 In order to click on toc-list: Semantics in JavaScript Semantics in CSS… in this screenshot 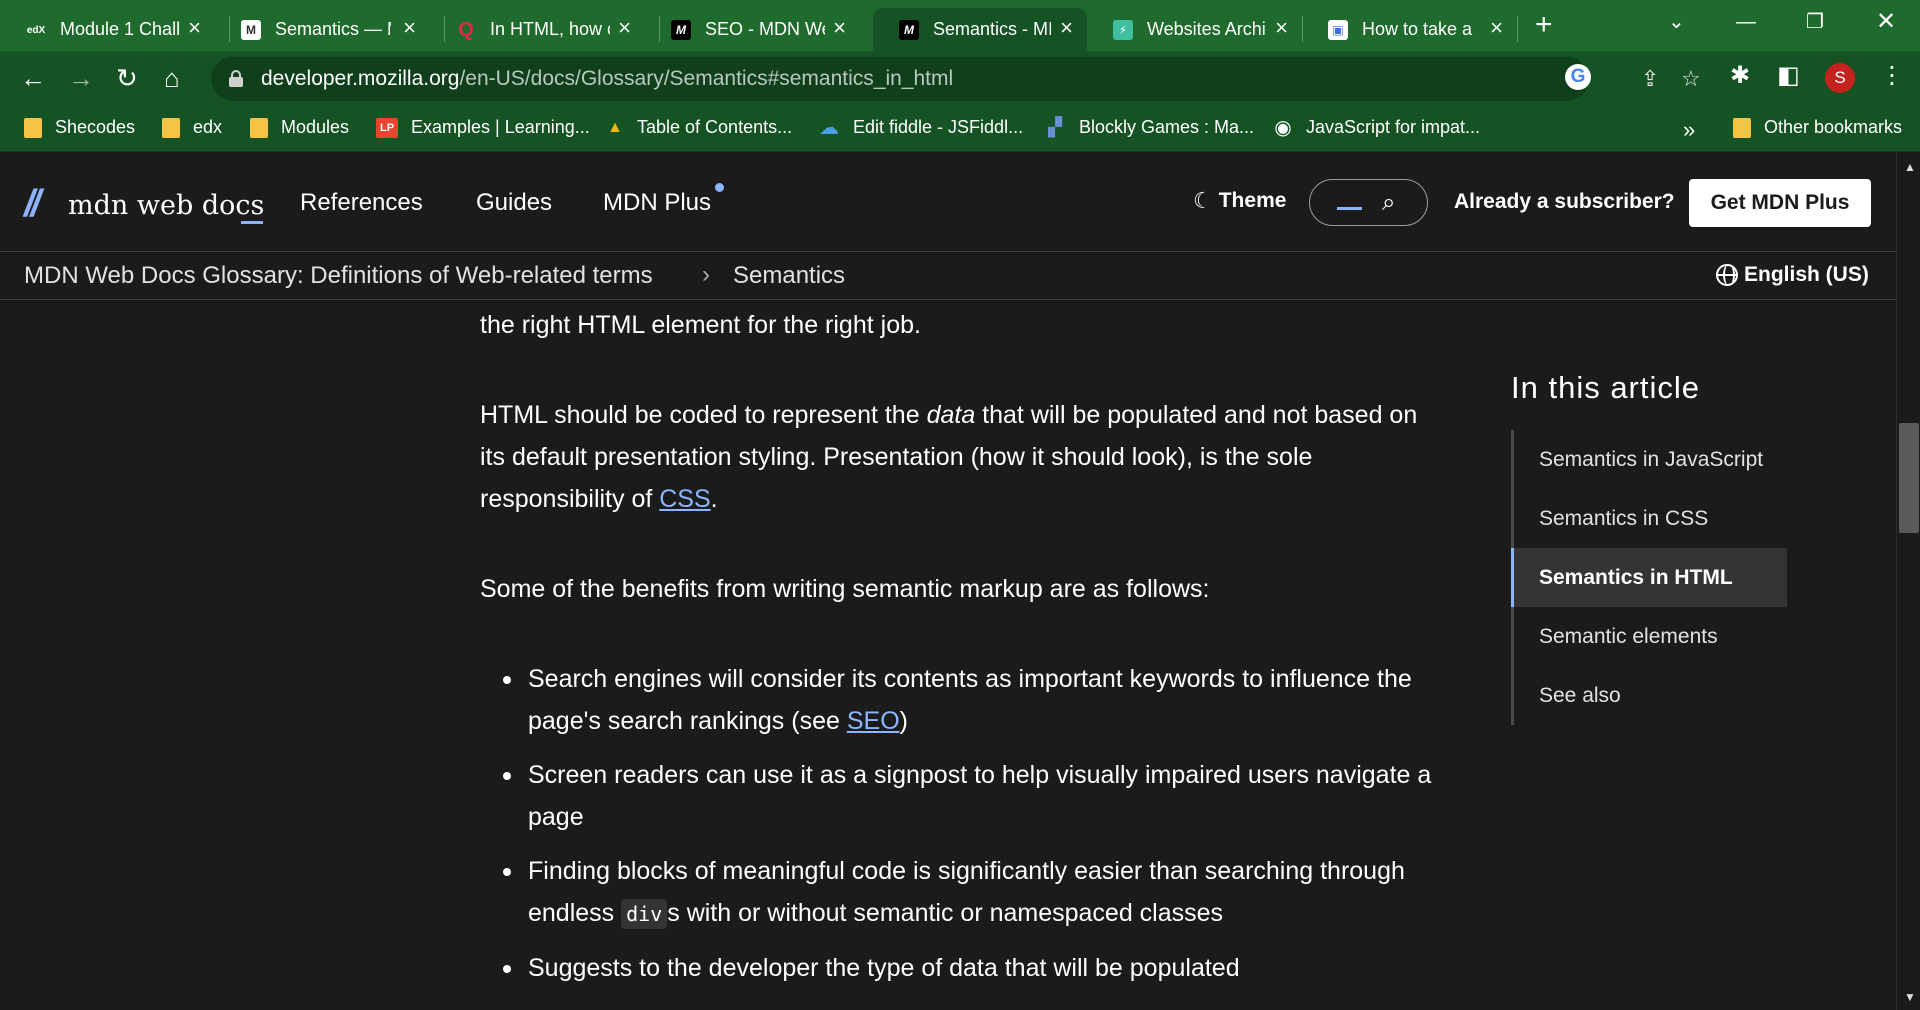, I will do `click(1649, 577)`.